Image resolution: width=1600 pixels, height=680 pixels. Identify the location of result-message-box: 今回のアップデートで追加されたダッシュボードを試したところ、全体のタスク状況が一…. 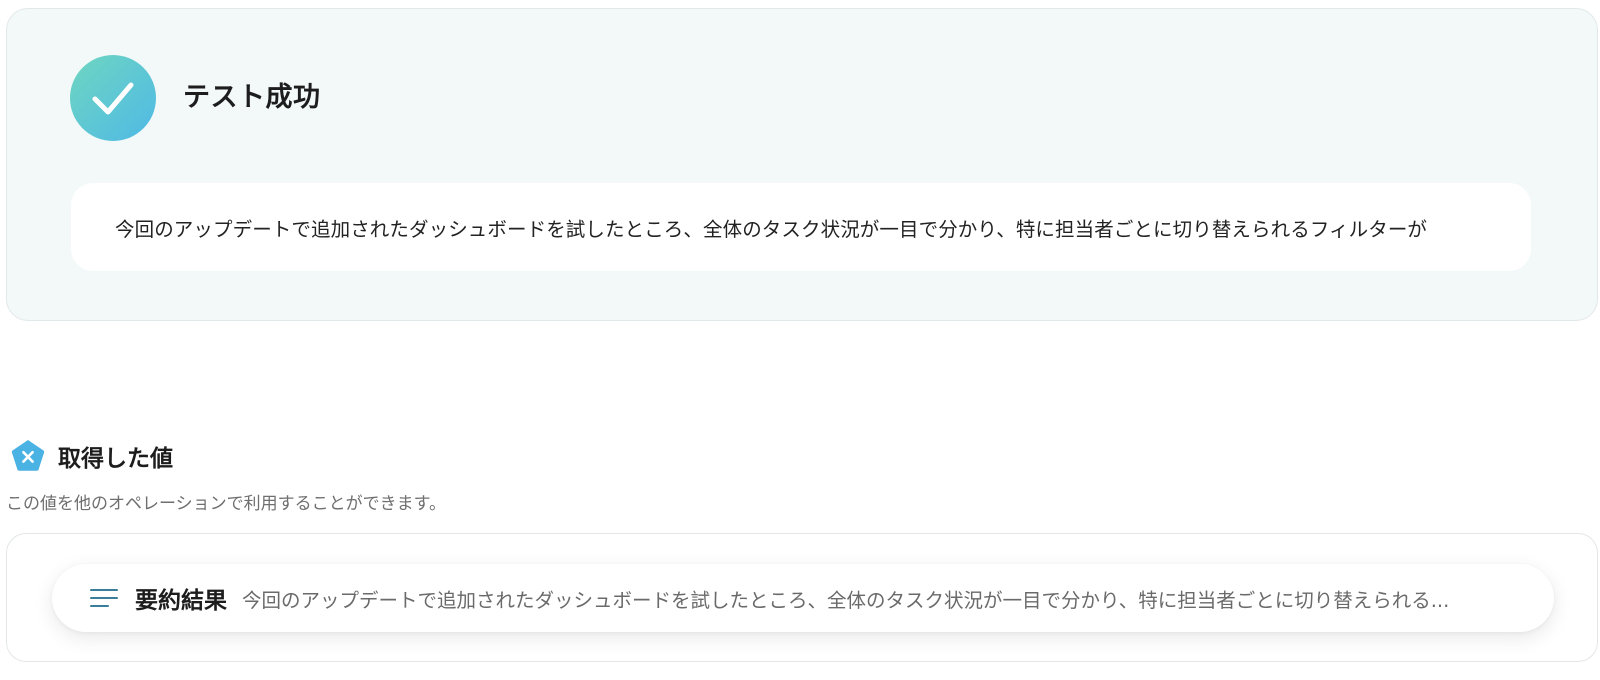
(801, 227).